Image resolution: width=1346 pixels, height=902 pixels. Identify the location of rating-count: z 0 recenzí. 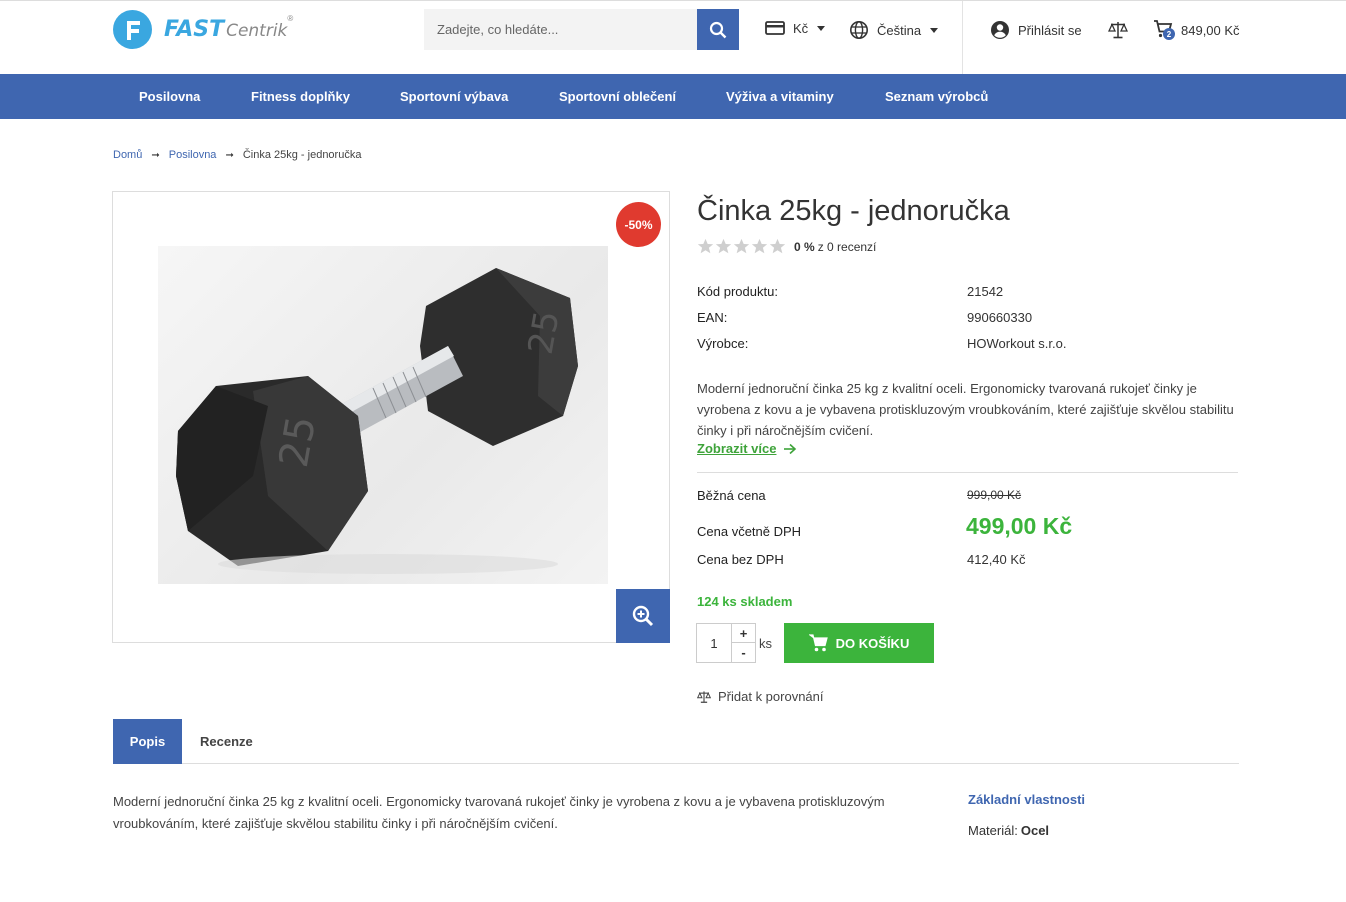
(847, 246).